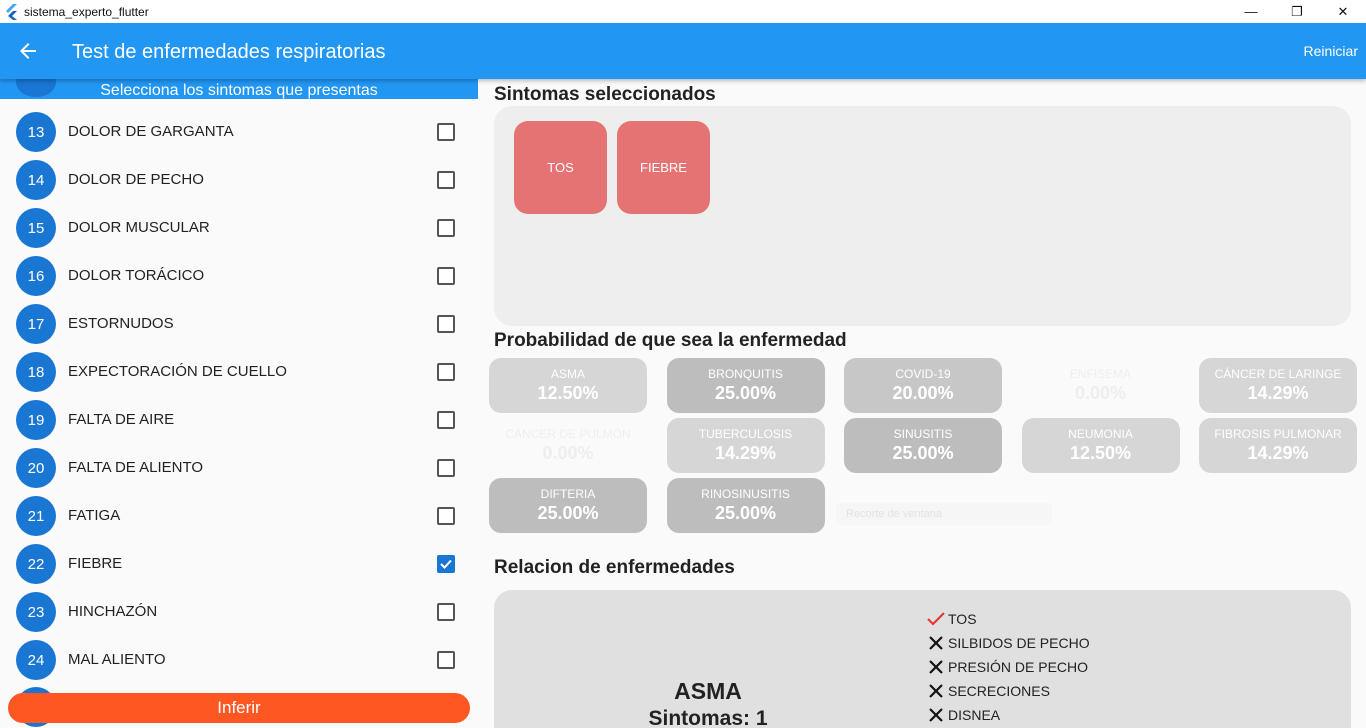 This screenshot has width=1366, height=728. I want to click on disease-name: CÁNCER DE PULMÓN, so click(568, 434).